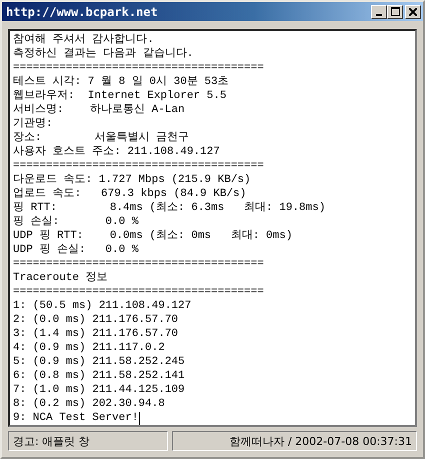 The image size is (425, 459). Describe the element at coordinates (99, 376) in the screenshot. I see `text-line: 6: (0.8 ms) 211.58.252.141` at that location.